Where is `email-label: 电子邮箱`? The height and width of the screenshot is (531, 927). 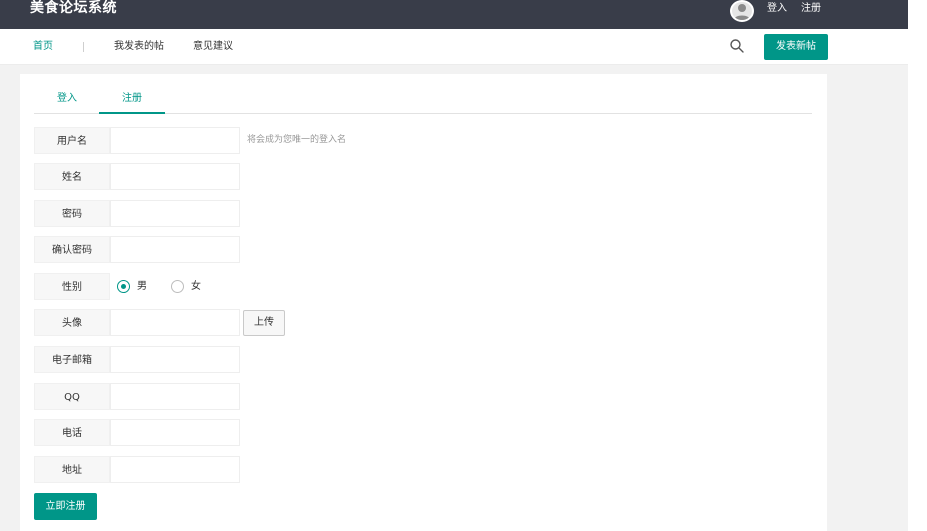 email-label: 电子邮箱 is located at coordinates (72, 359).